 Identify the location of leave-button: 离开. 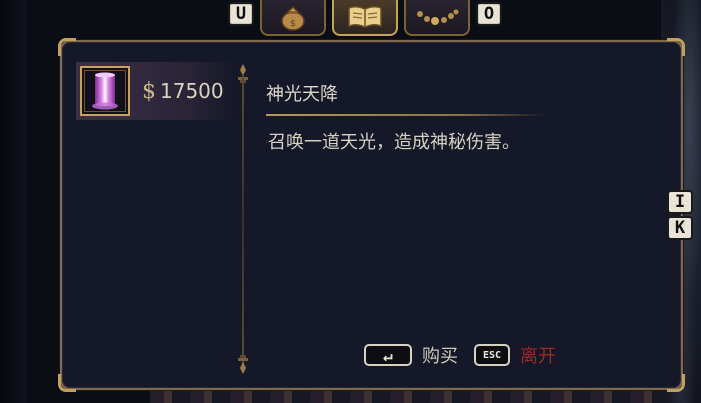
(538, 355).